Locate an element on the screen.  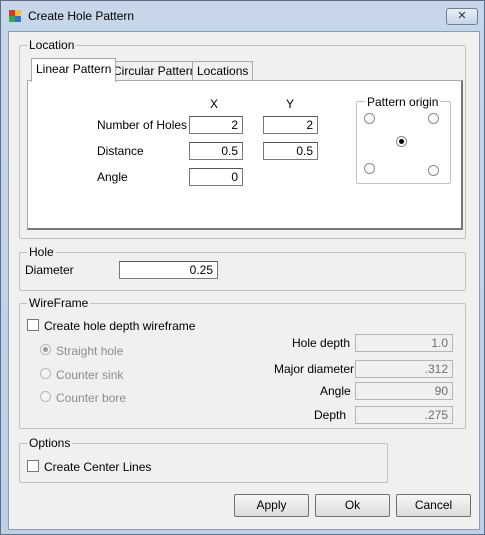
distance-x-input: 0.5 is located at coordinates (216, 151).